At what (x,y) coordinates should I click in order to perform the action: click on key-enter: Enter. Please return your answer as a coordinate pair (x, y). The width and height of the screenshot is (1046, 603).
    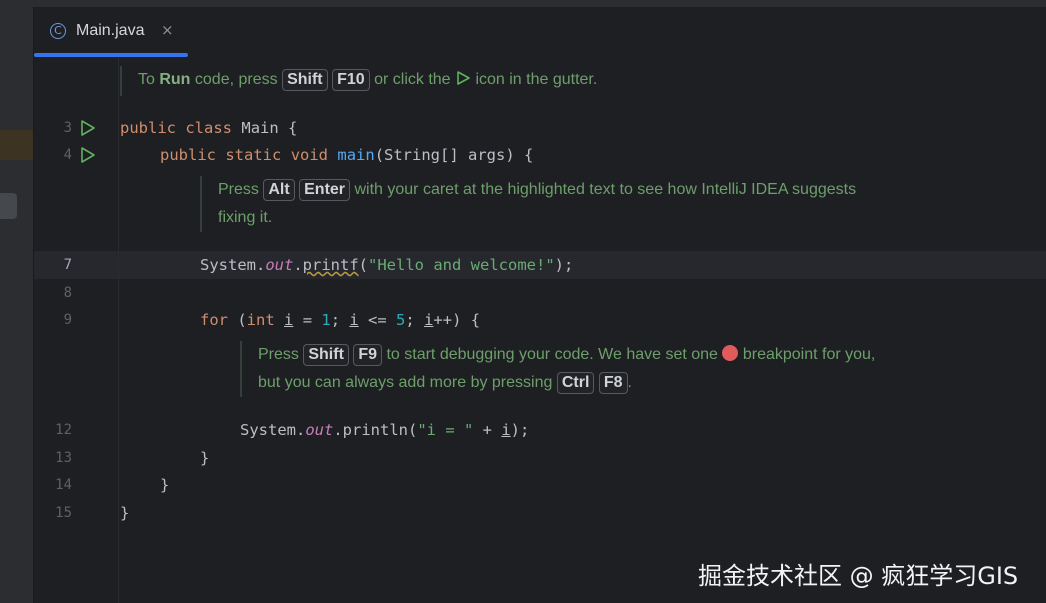
    Looking at the image, I should click on (325, 190).